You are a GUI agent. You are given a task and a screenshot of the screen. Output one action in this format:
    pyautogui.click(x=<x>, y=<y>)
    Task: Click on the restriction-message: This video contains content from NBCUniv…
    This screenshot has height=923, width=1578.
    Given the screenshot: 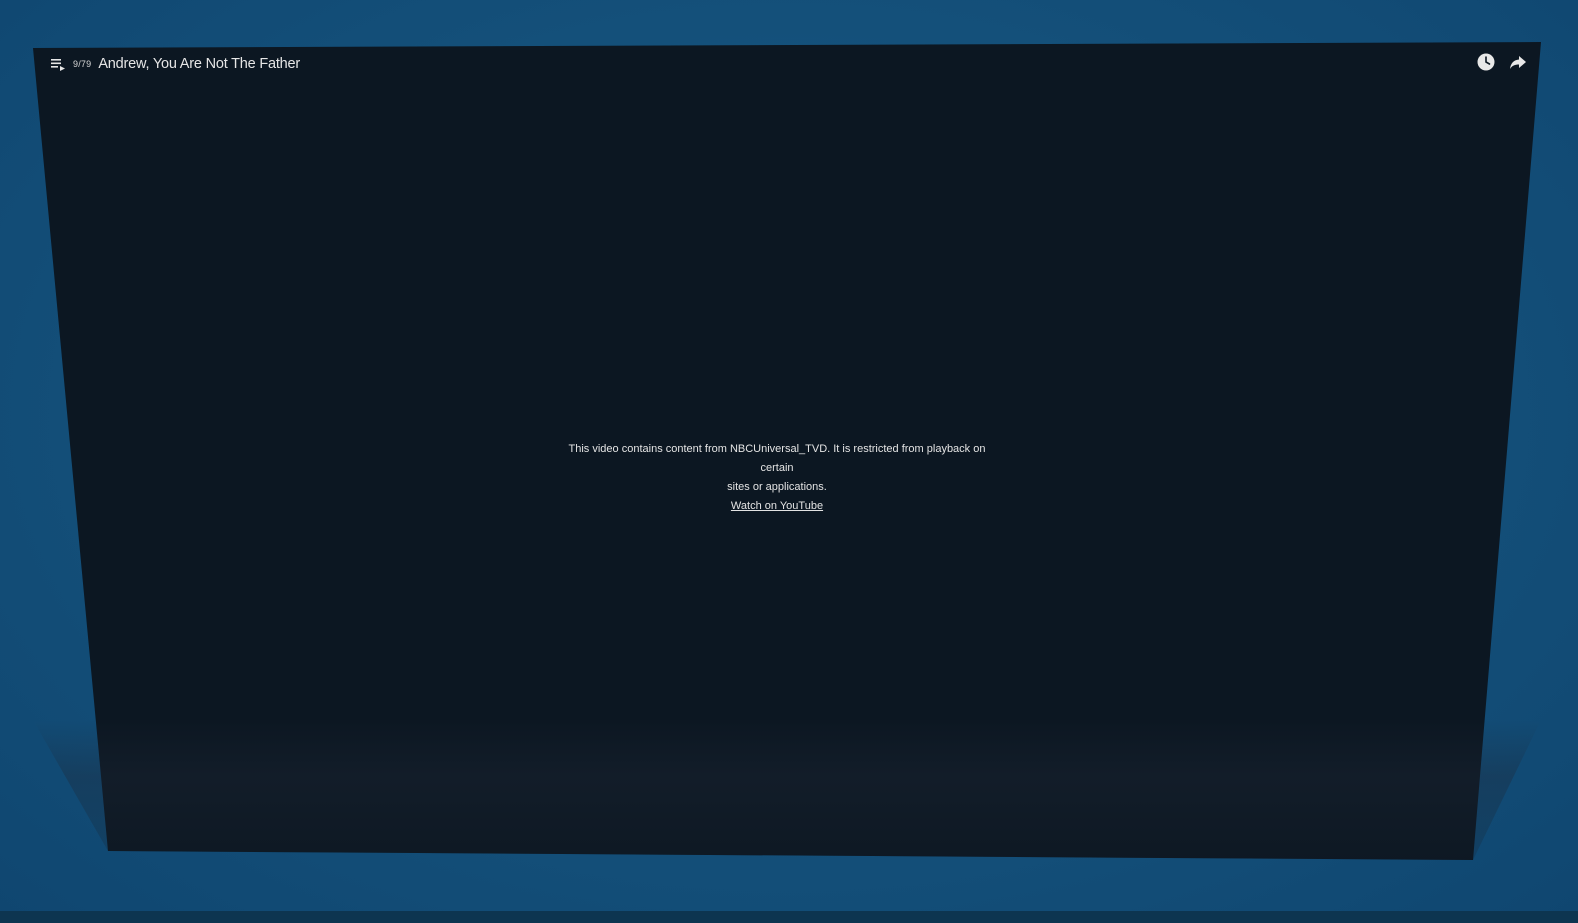 What is the action you would take?
    pyautogui.click(x=777, y=478)
    